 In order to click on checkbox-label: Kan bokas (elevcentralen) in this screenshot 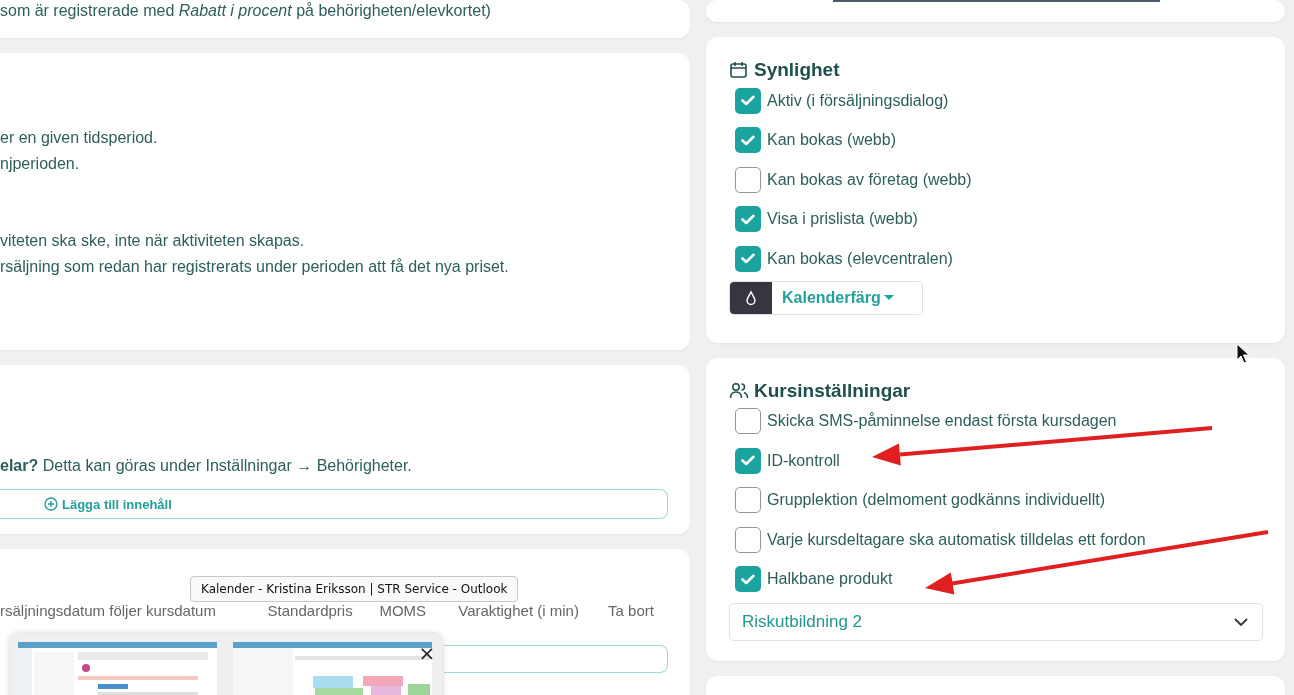, I will do `click(860, 258)`.